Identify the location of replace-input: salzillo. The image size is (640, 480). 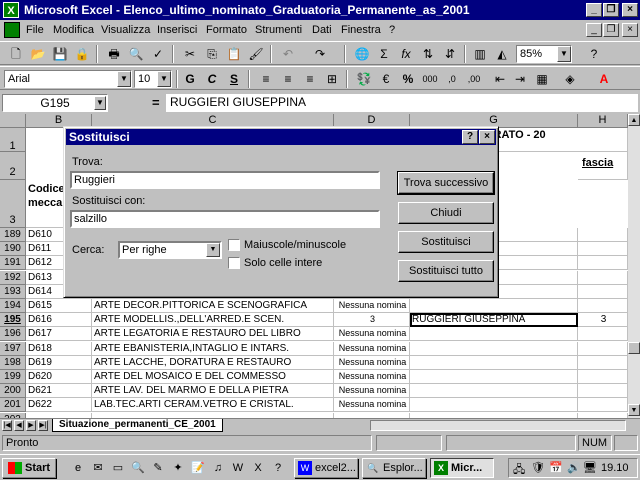
(225, 219).